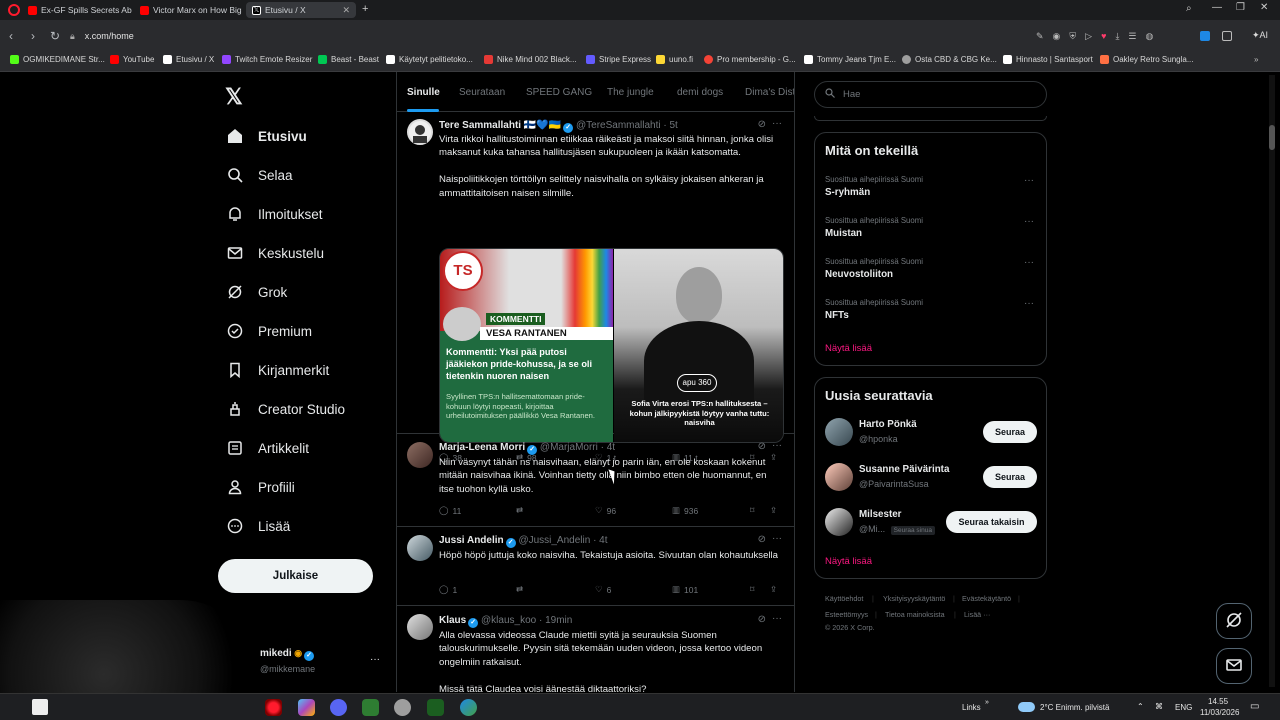  I want to click on bookmark: Etusivu / X, so click(188, 59).